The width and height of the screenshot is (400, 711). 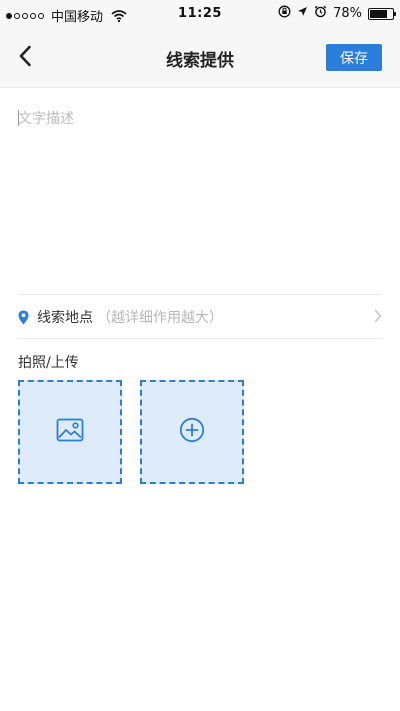 What do you see at coordinates (284, 13) in the screenshot?
I see `orientation-lock-icon` at bounding box center [284, 13].